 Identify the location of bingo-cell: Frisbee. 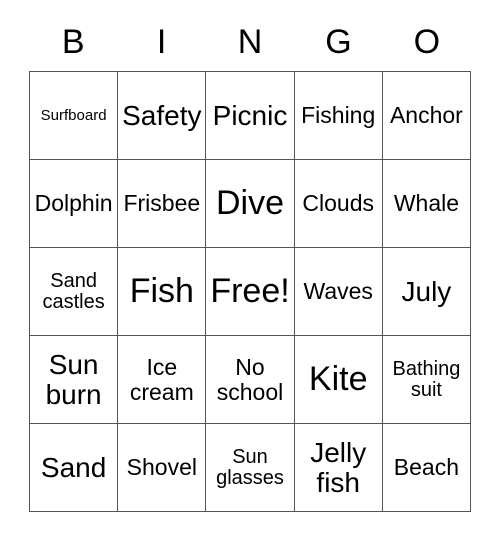
(162, 204).